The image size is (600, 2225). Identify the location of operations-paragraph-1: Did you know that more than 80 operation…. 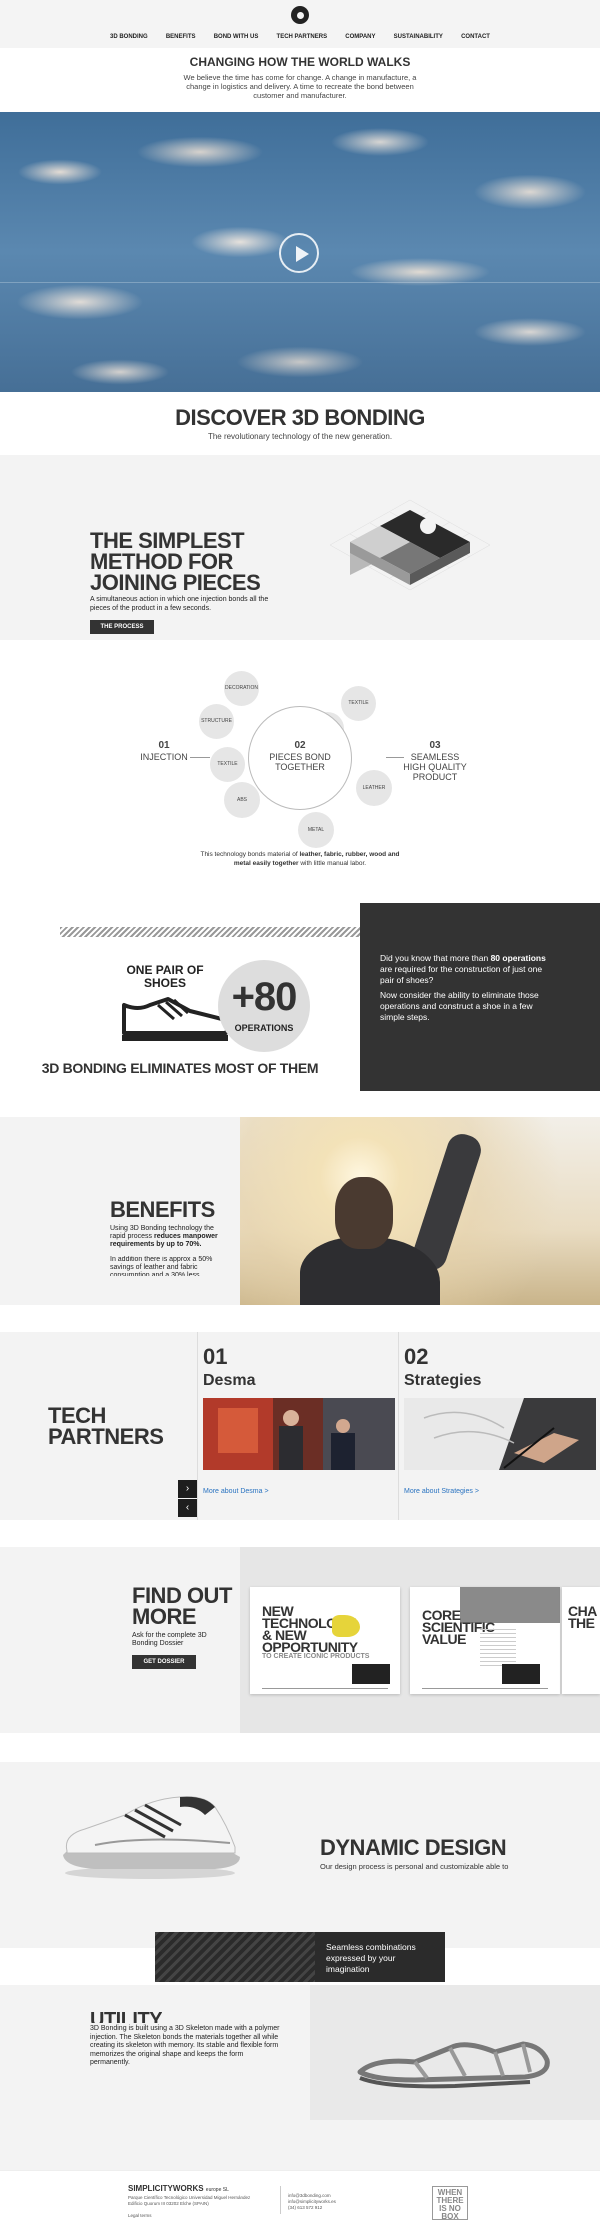
(465, 969).